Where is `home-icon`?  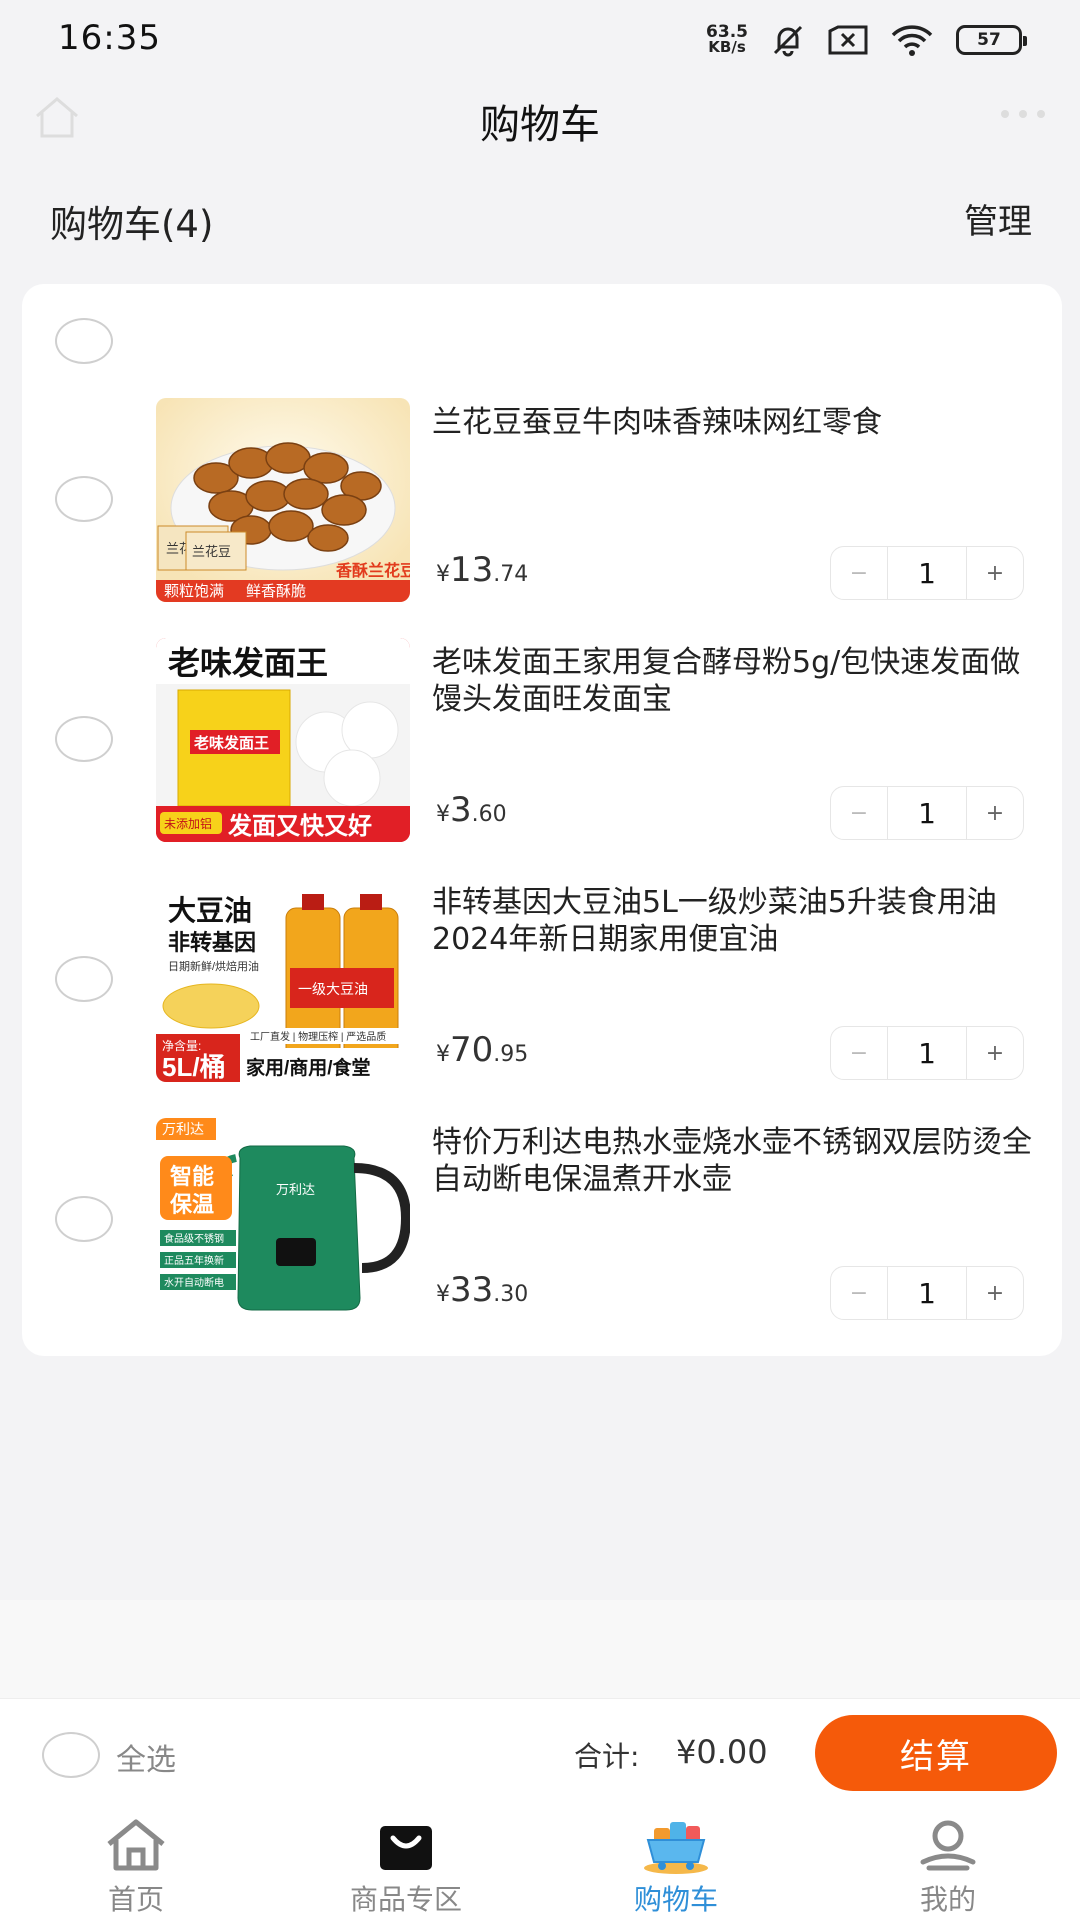 home-icon is located at coordinates (136, 1845).